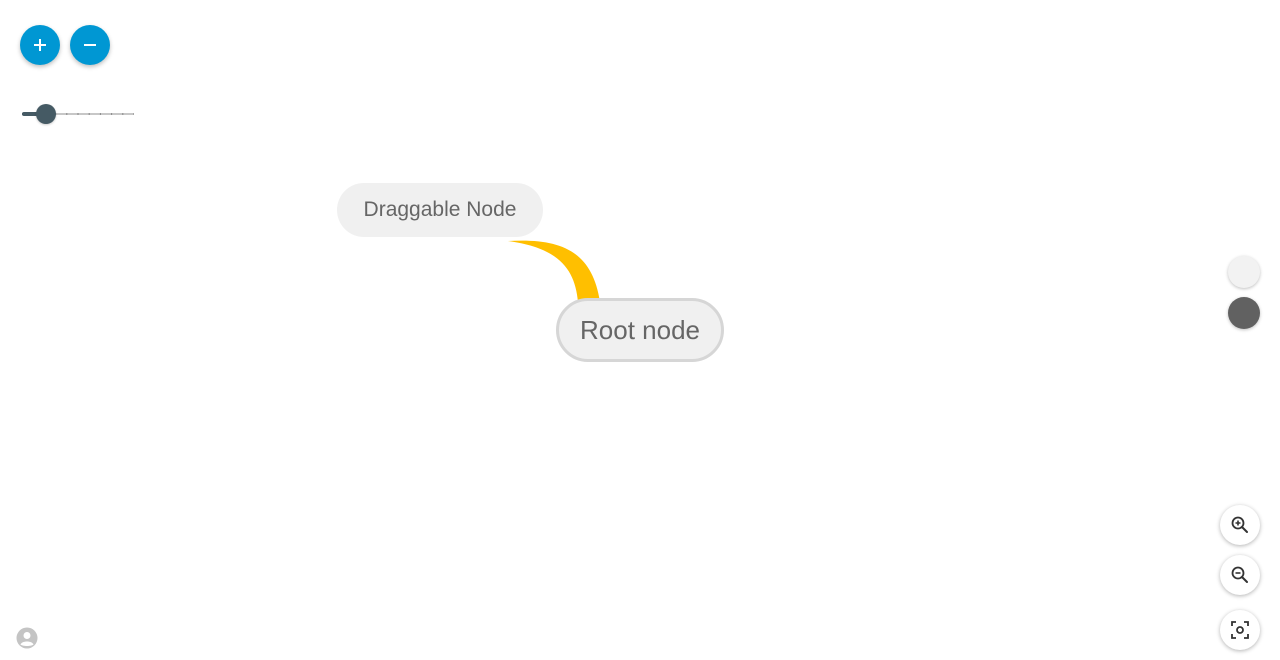  What do you see at coordinates (1244, 313) in the screenshot?
I see `dark-color-swatch` at bounding box center [1244, 313].